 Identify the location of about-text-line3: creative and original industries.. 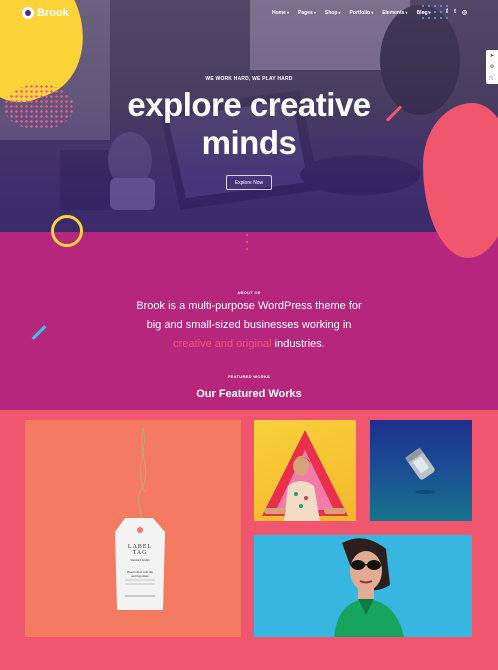
(249, 344).